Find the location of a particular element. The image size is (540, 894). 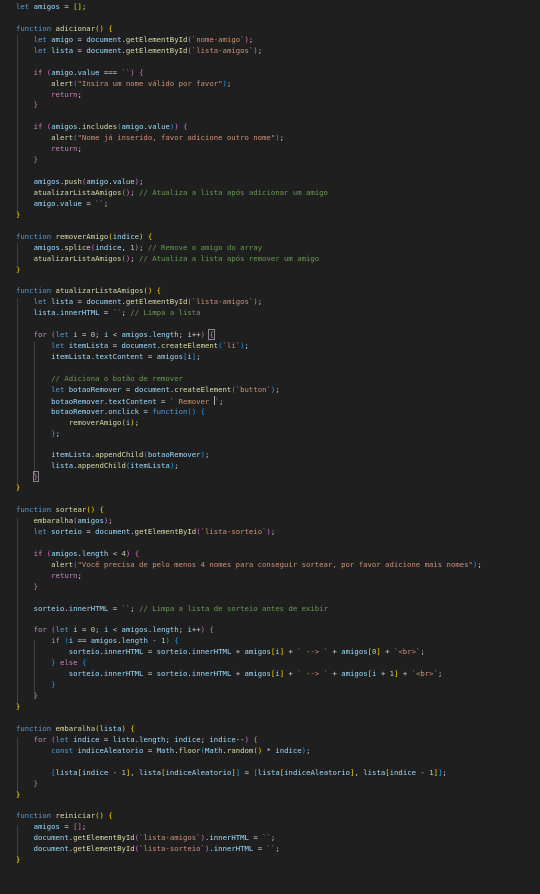

code-line: removerAmigo(i); is located at coordinates (249, 423).